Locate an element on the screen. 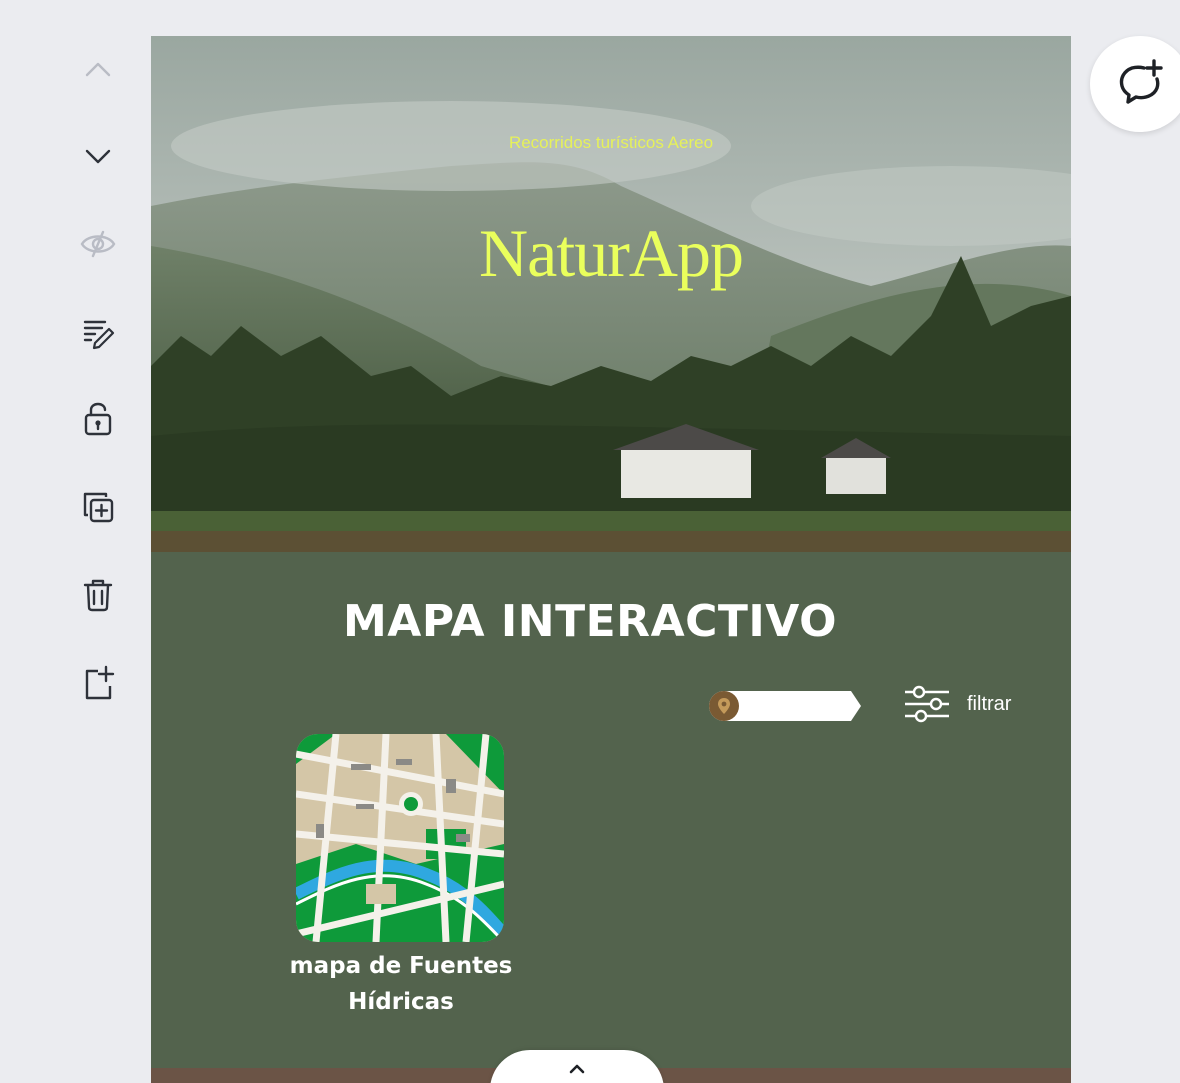 The width and height of the screenshot is (1180, 1083). add-page-button is located at coordinates (98, 682).